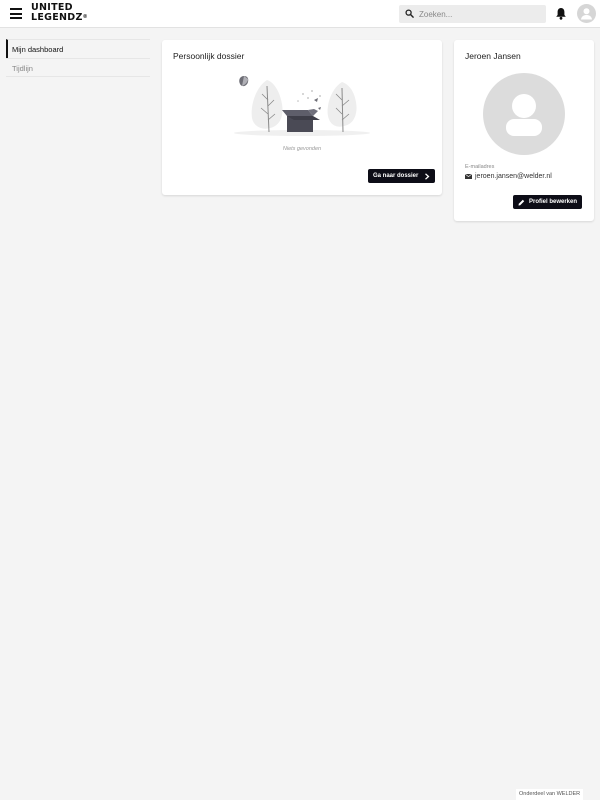 The width and height of the screenshot is (600, 800). What do you see at coordinates (302, 106) in the screenshot?
I see `empty-box-illustration` at bounding box center [302, 106].